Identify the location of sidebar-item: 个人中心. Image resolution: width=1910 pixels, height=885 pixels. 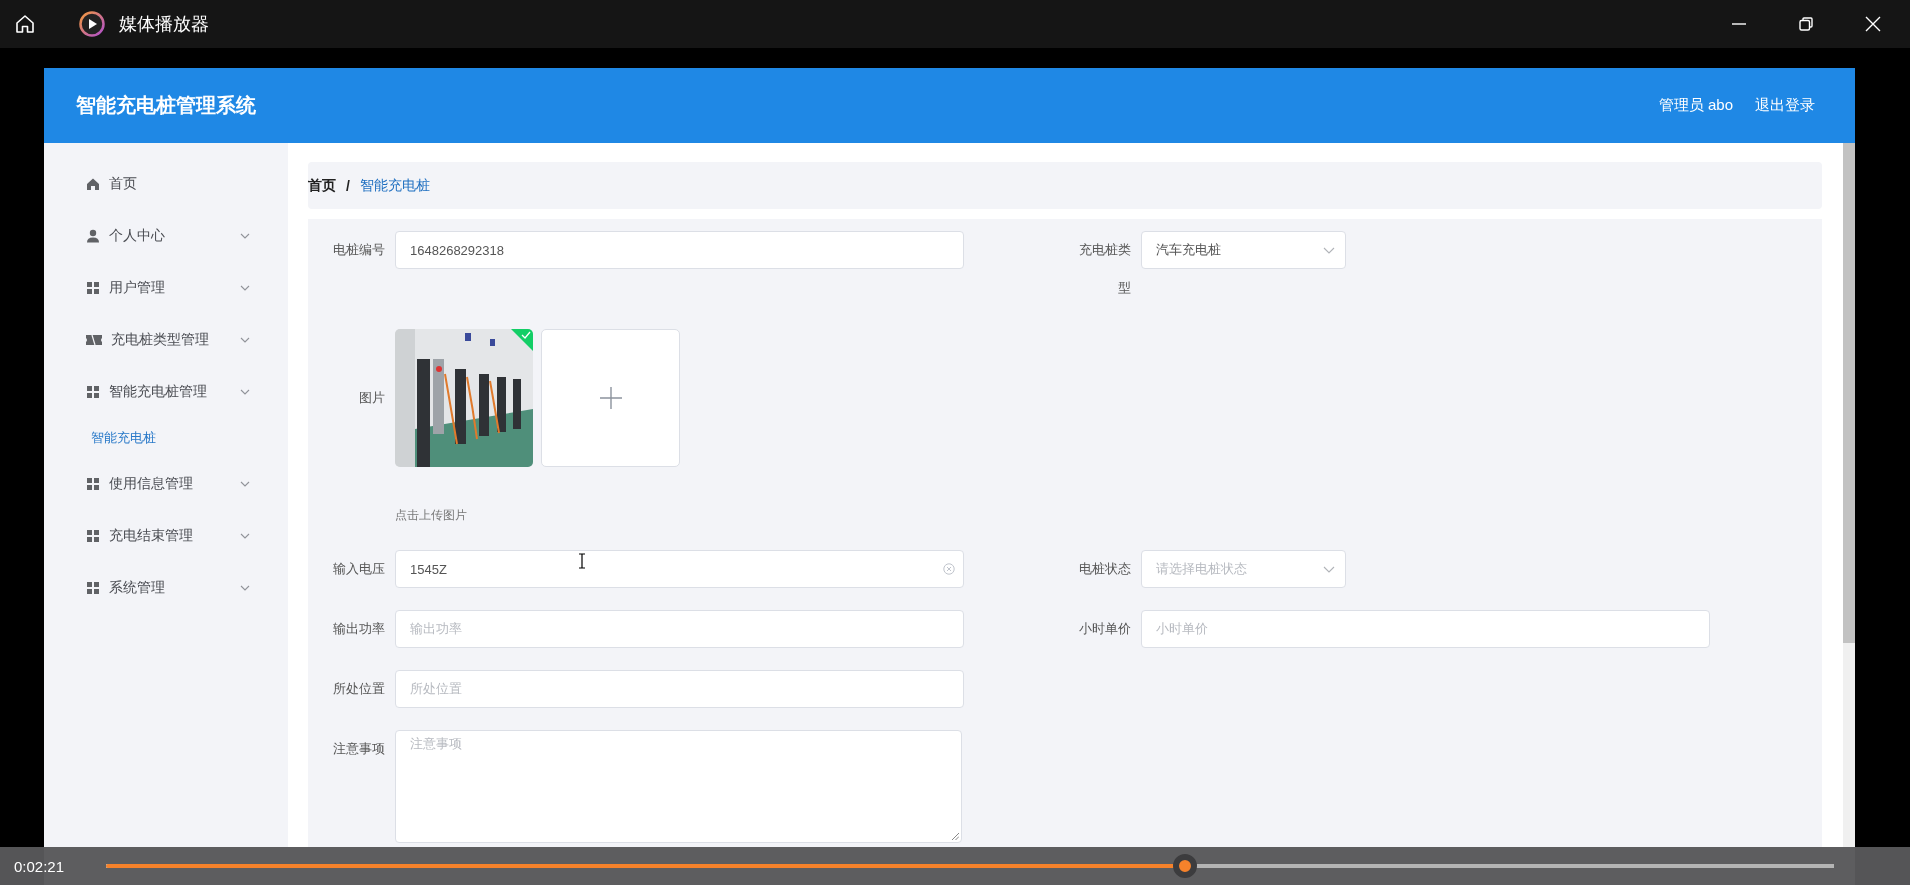
(166, 236).